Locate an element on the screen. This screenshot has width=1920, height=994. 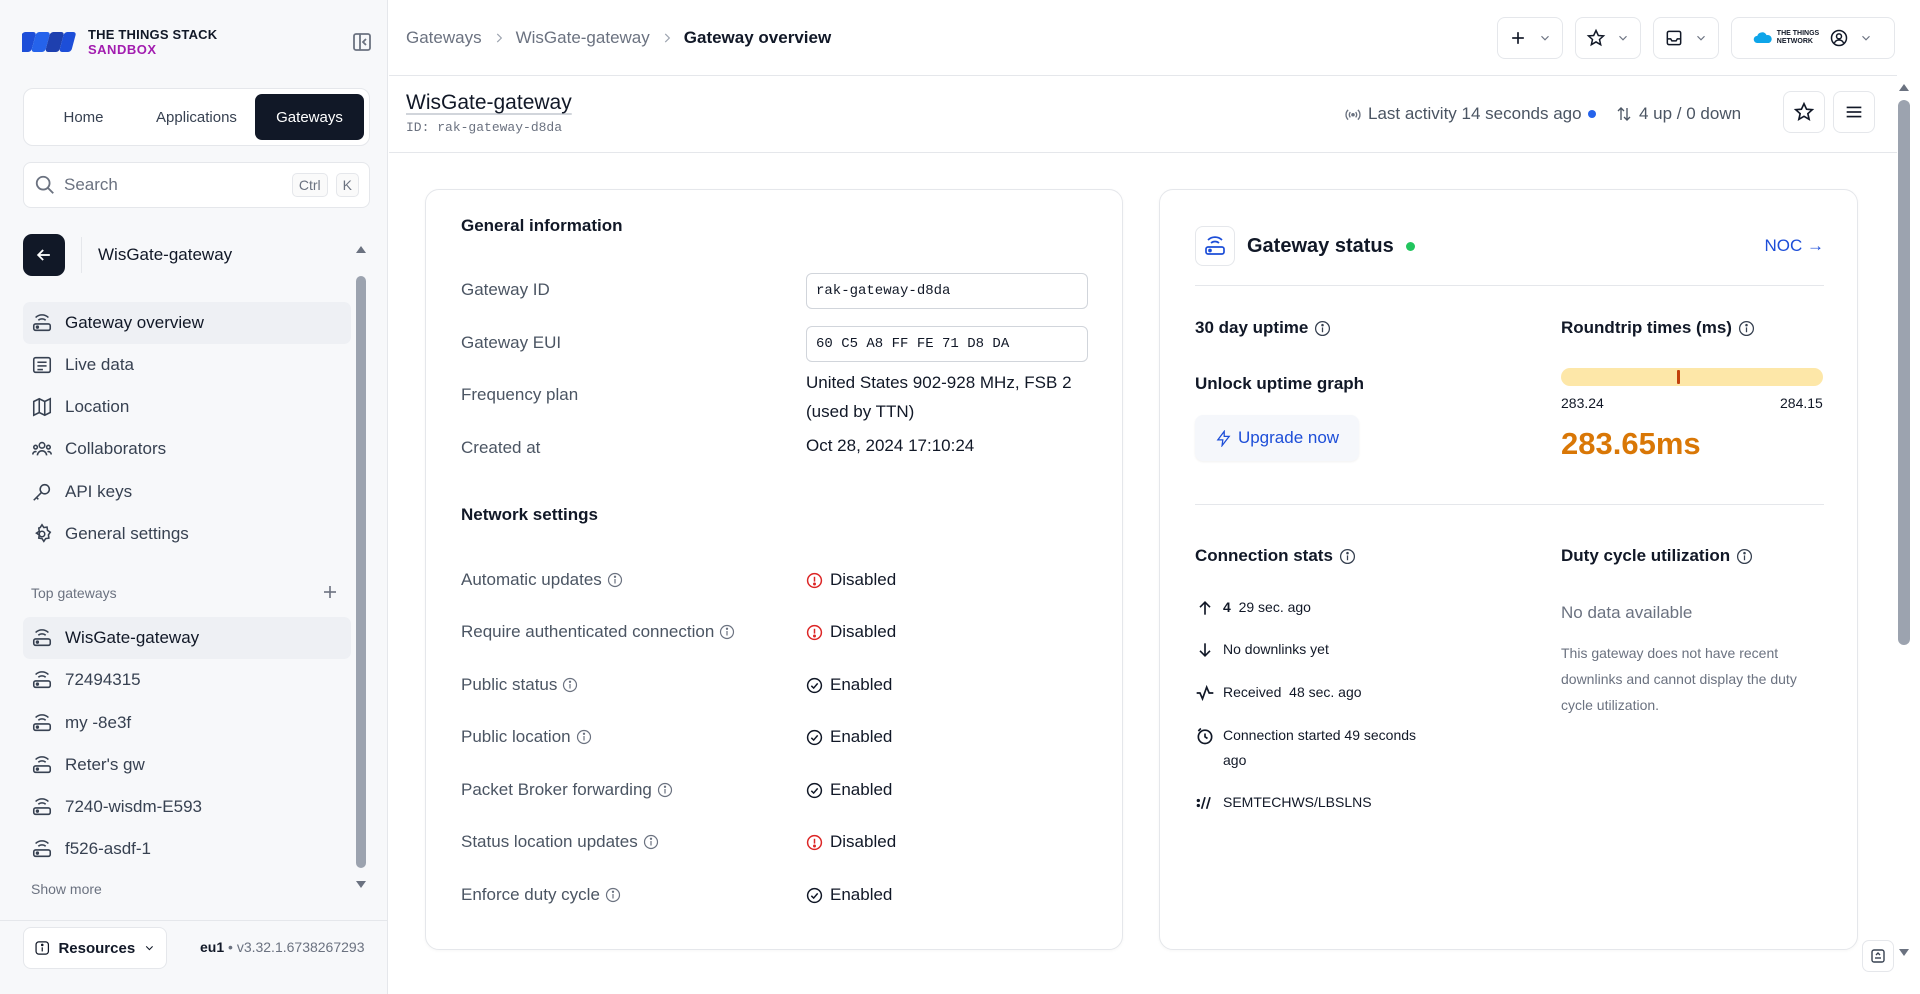
connection-started-line2: ago is located at coordinates (1235, 760).